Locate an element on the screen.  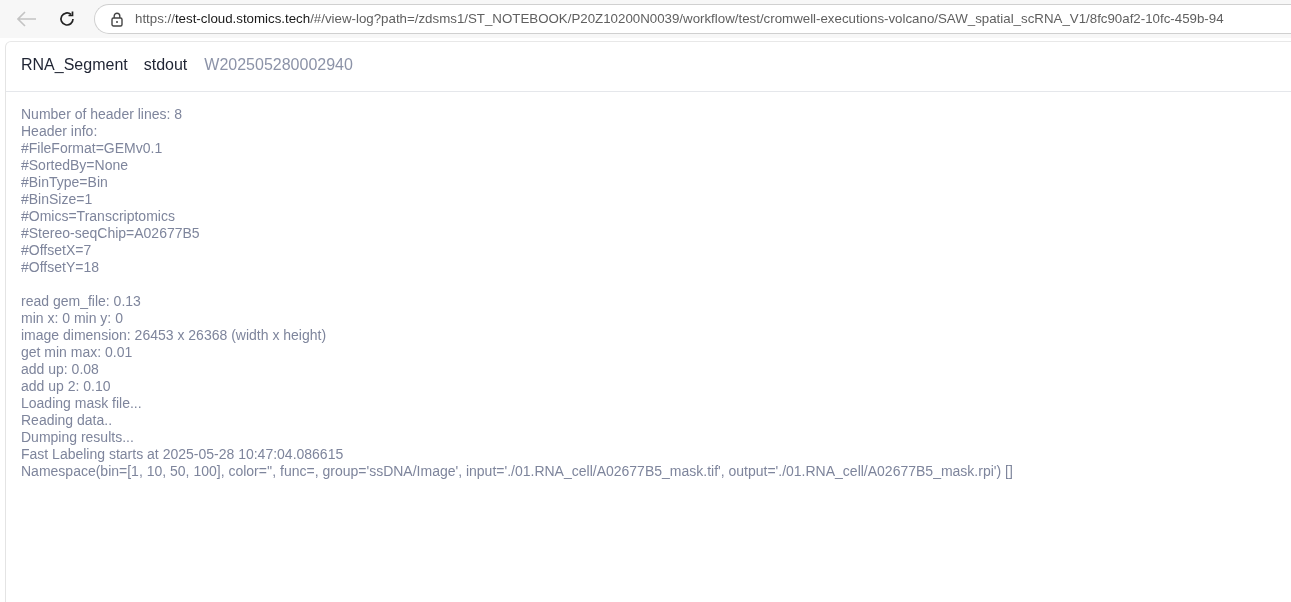
log-line: add up 2: 0.10 is located at coordinates (66, 386).